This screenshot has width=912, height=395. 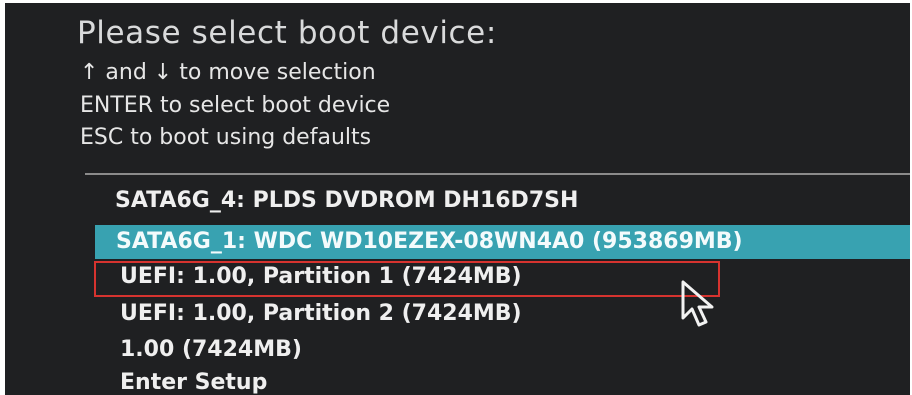 I want to click on boot-option-enter-setup: Enter Setup, so click(x=193, y=382).